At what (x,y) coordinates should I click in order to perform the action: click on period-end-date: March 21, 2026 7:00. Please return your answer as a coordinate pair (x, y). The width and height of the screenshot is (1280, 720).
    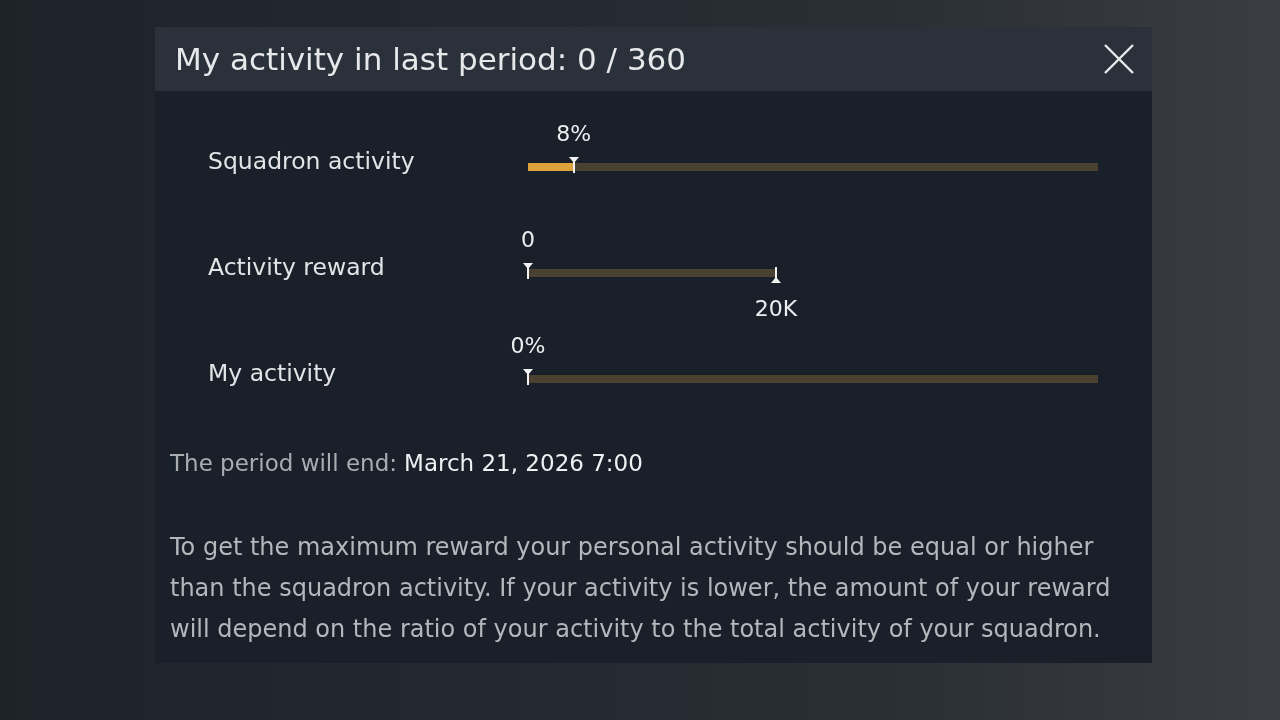
    Looking at the image, I should click on (523, 463).